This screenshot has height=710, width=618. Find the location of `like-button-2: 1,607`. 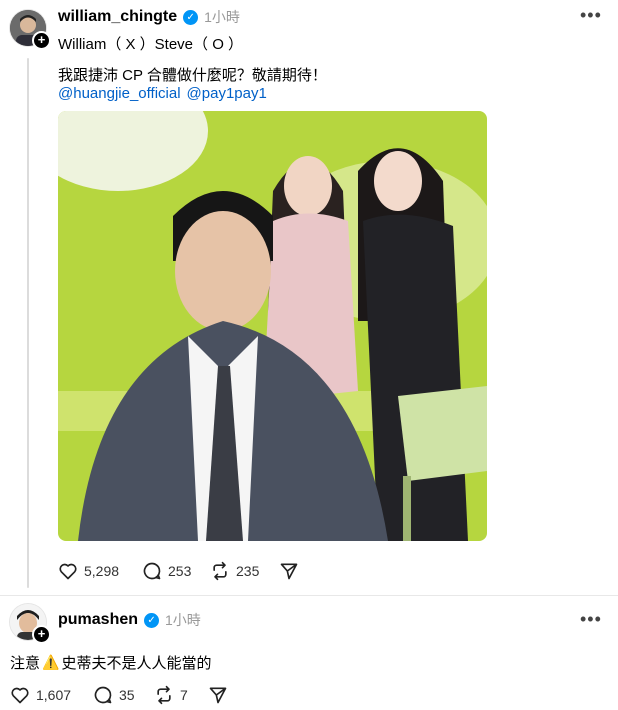

like-button-2: 1,607 is located at coordinates (40, 695).